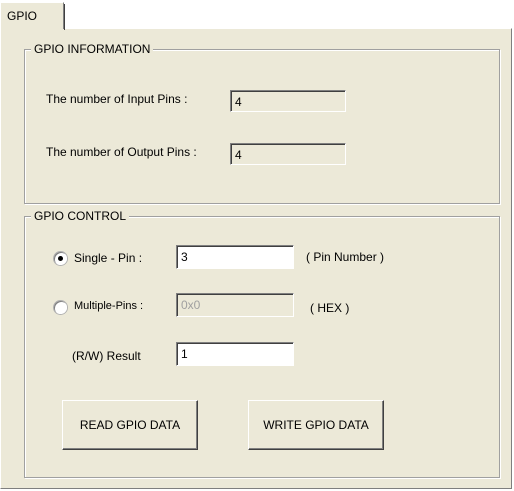  Describe the element at coordinates (121, 152) in the screenshot. I see `output-pins-label: The number of Output Pins :` at that location.